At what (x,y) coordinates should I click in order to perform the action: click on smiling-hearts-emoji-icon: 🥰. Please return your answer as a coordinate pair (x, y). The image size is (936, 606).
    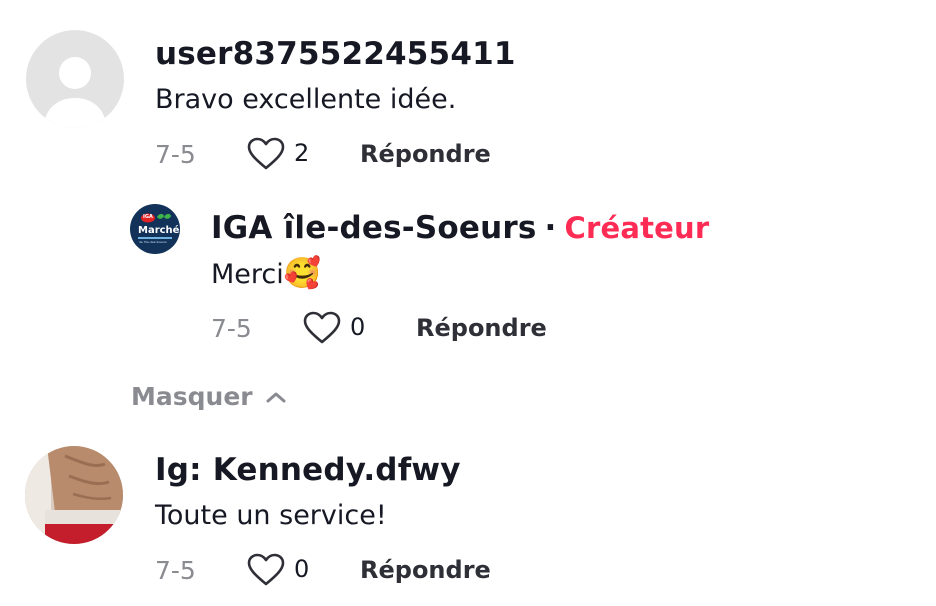
    Looking at the image, I should click on (302, 273).